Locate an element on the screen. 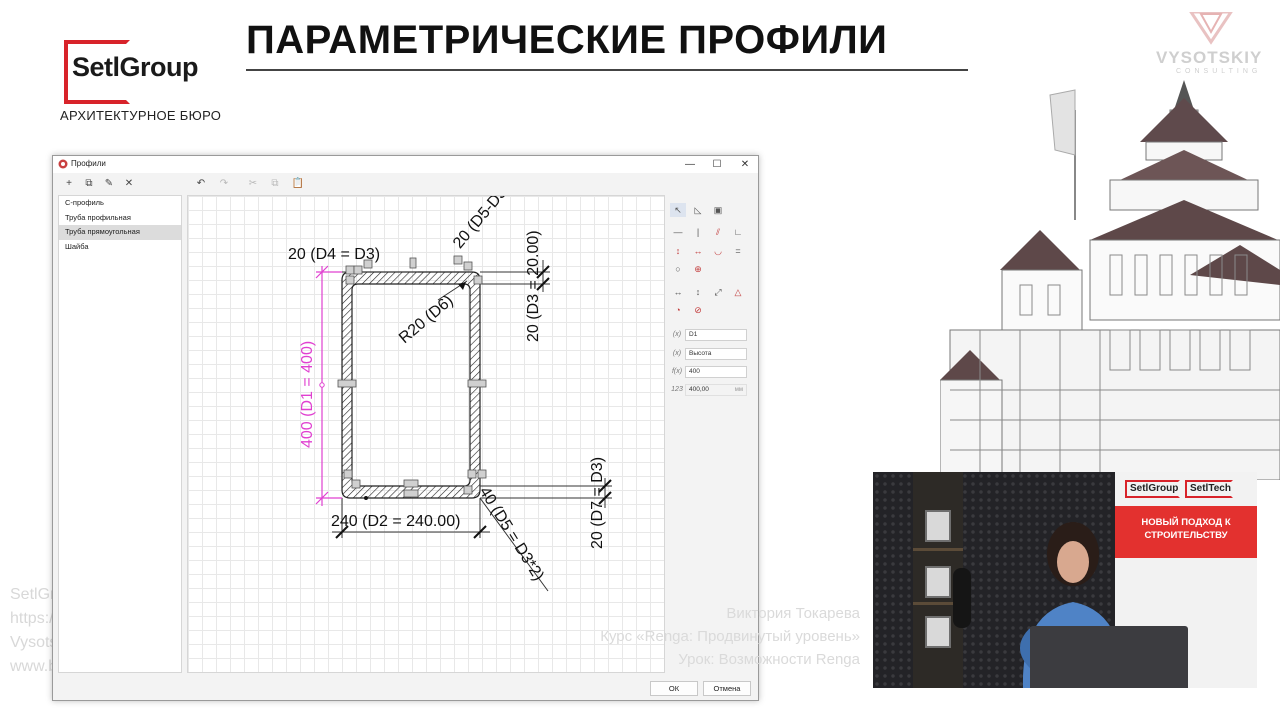  parameter-unit: мм is located at coordinates (738, 390).